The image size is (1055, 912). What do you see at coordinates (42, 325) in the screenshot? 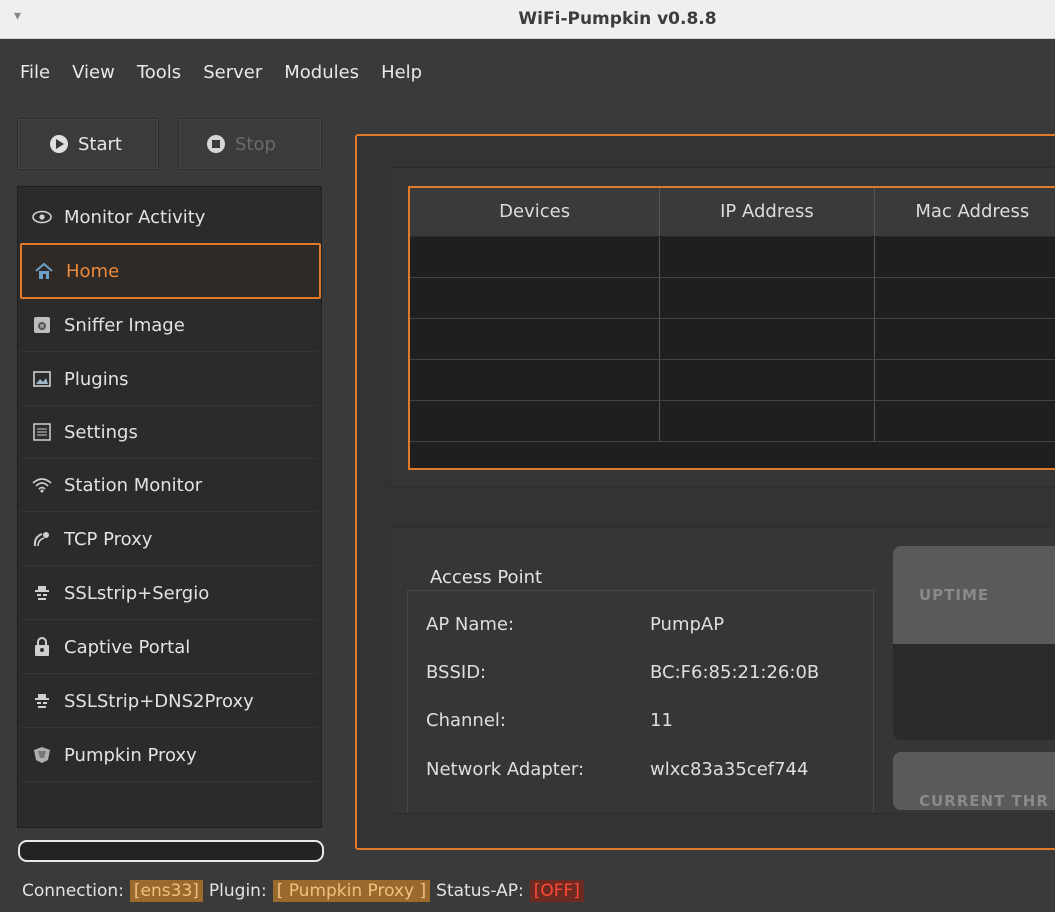
I see `camera-icon` at bounding box center [42, 325].